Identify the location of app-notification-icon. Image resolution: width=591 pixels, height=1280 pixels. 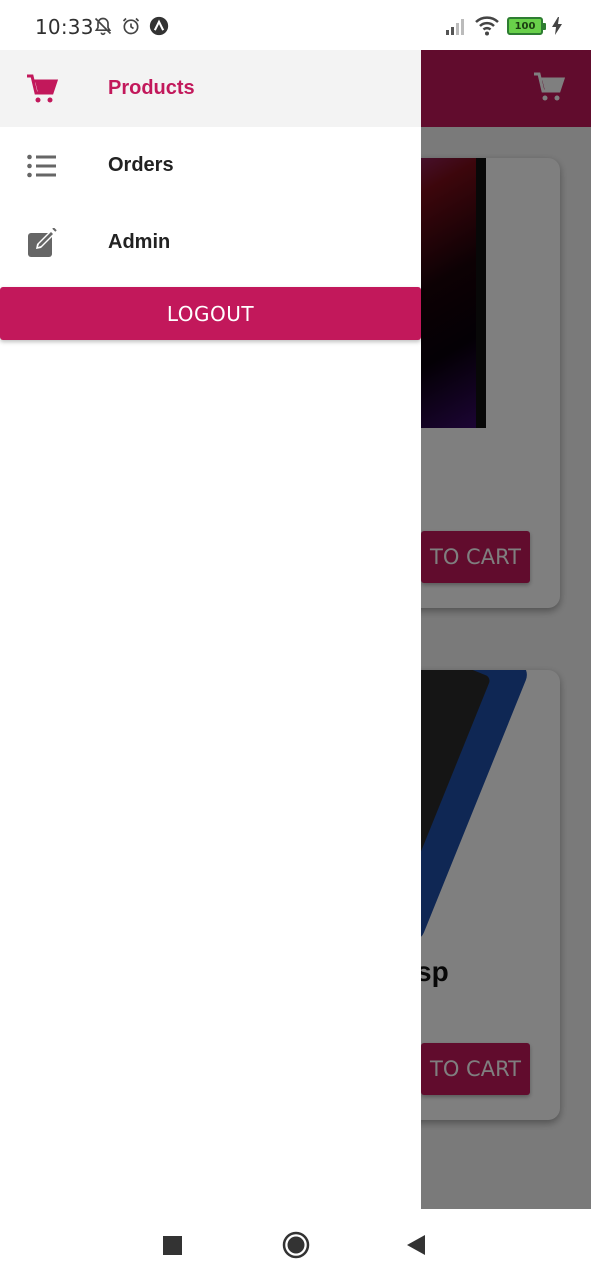
(159, 26).